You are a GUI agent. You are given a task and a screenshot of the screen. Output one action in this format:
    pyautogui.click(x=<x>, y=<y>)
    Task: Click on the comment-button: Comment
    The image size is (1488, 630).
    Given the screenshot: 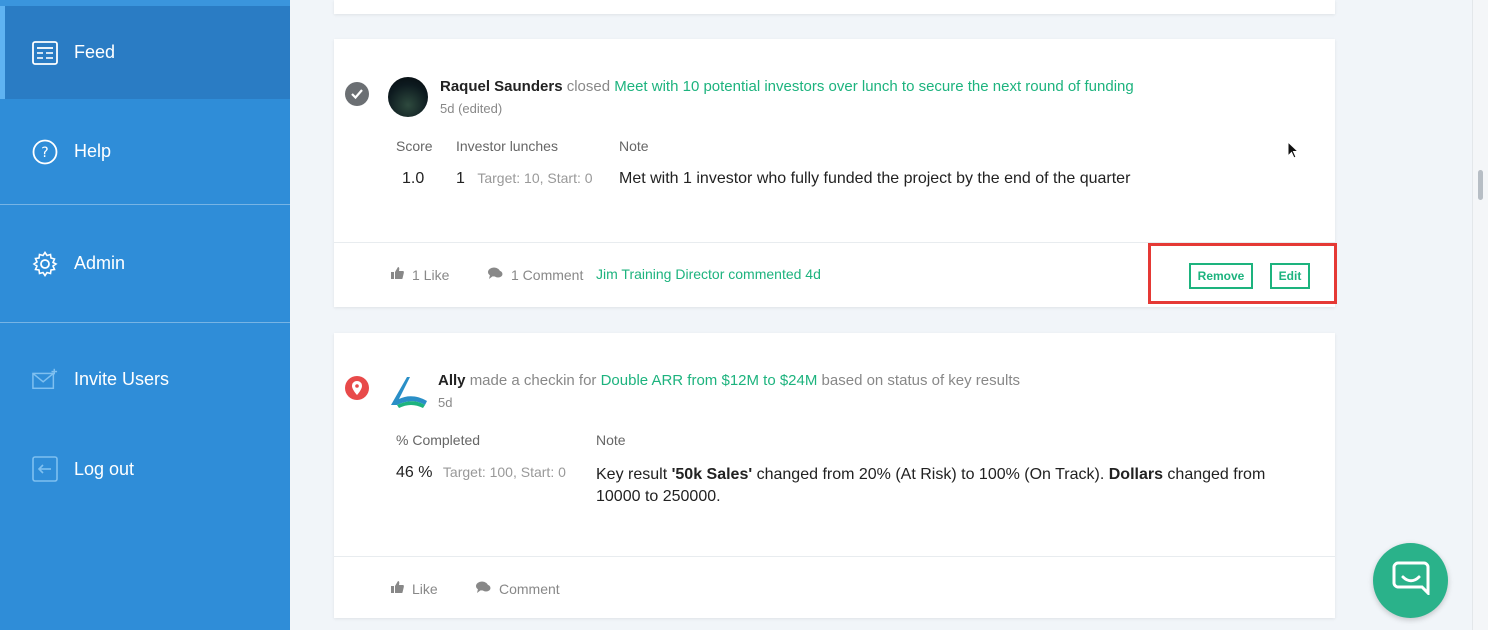 What is the action you would take?
    pyautogui.click(x=517, y=588)
    